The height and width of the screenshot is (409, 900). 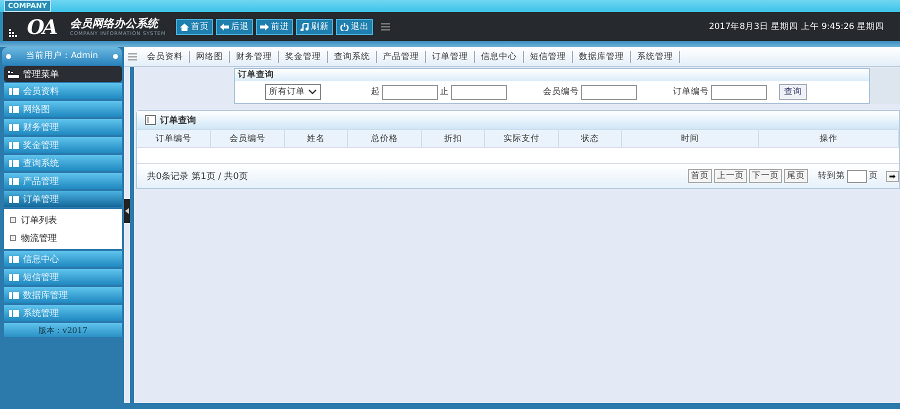 What do you see at coordinates (41, 74) in the screenshot?
I see `menu-title: 管理菜单` at bounding box center [41, 74].